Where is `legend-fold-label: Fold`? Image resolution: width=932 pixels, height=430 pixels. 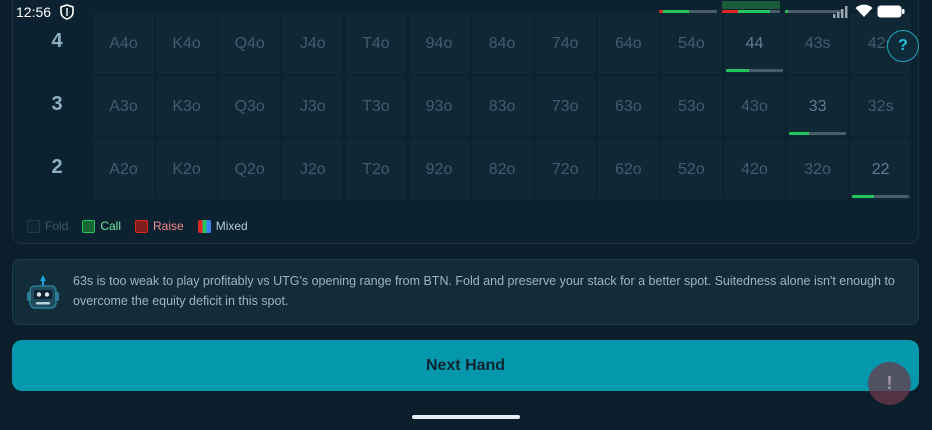 legend-fold-label: Fold is located at coordinates (57, 226).